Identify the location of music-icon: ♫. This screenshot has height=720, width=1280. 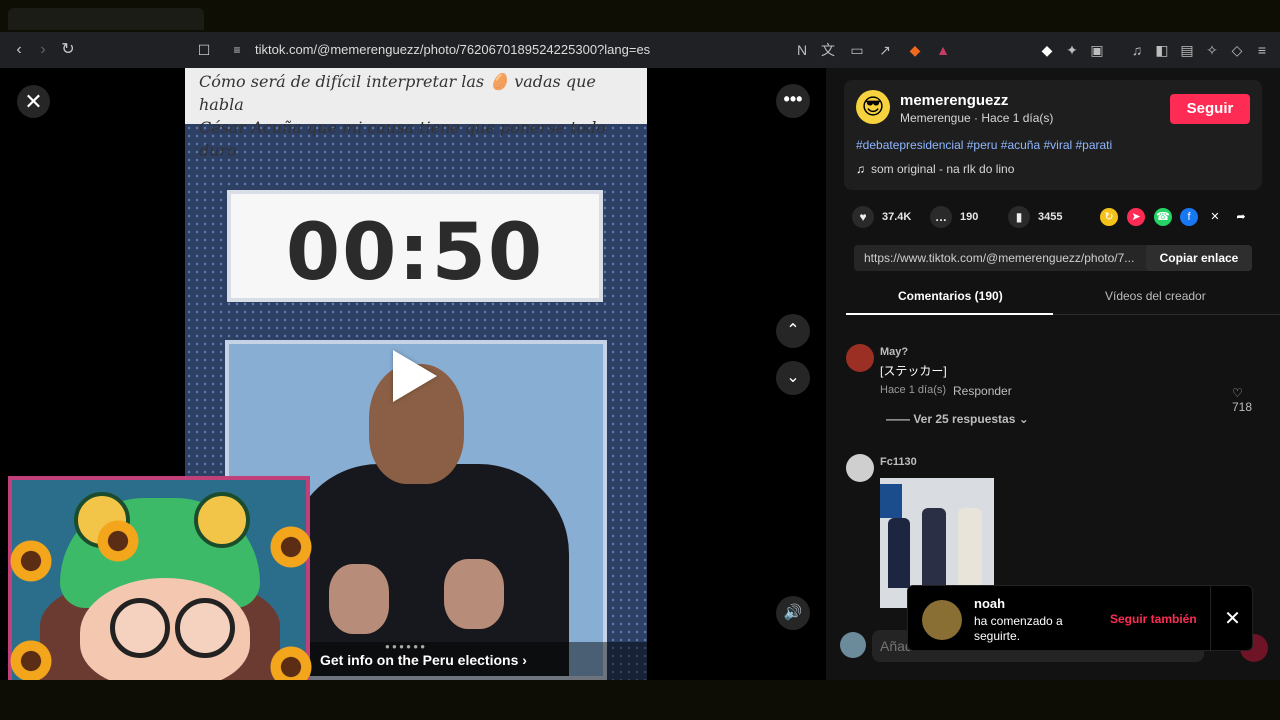
(1137, 50).